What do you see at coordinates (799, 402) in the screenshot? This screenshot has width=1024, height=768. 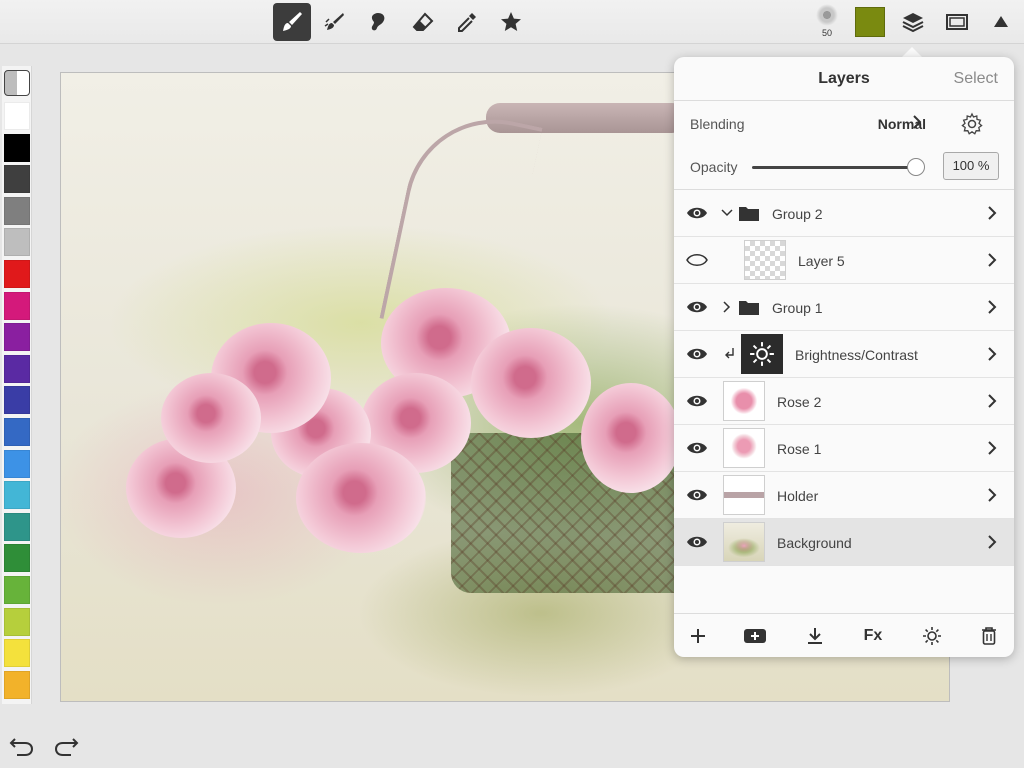 I see `layer-name: Rose 2` at bounding box center [799, 402].